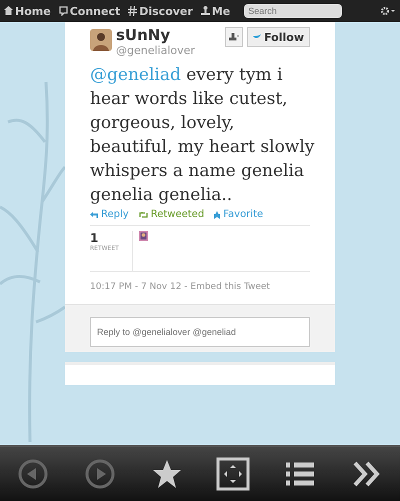 The height and width of the screenshot is (501, 400). I want to click on connect-icon, so click(63, 11).